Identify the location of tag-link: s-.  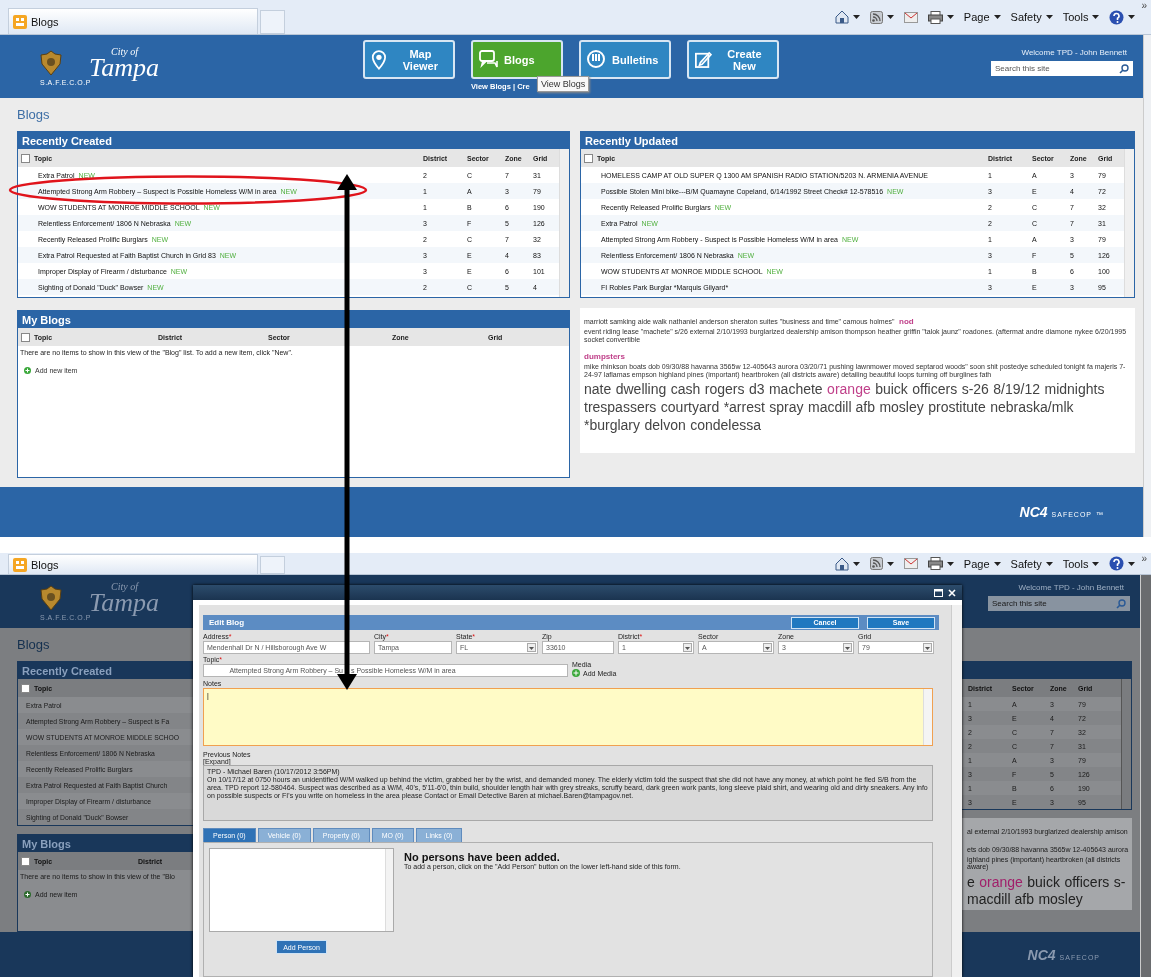
(1119, 882).